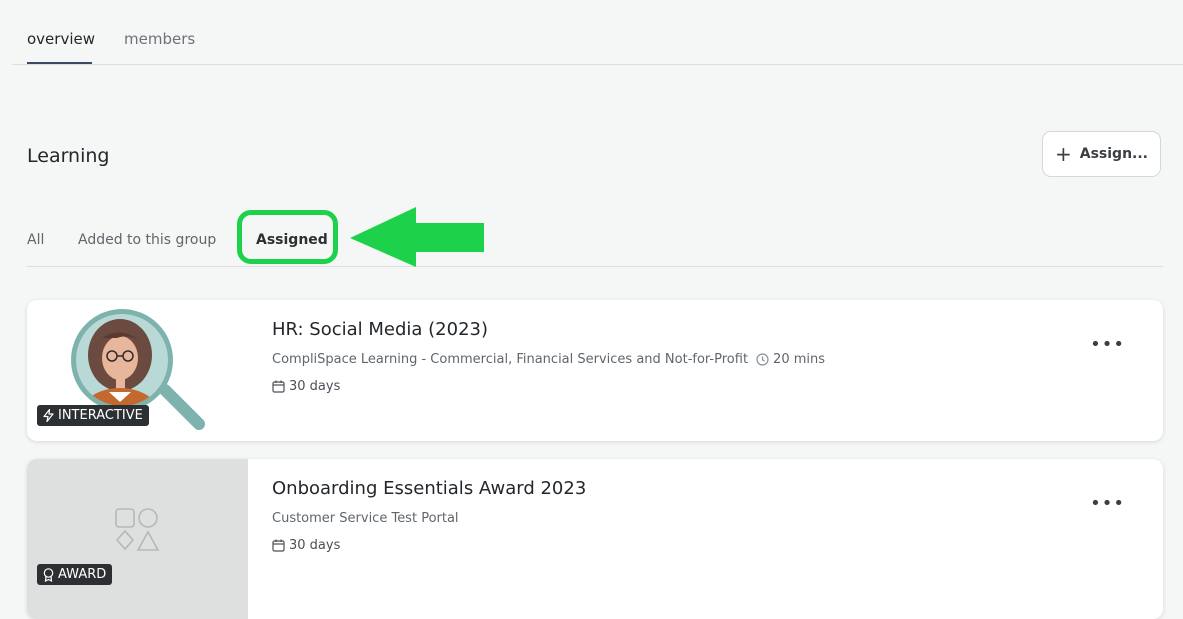 The height and width of the screenshot is (619, 1183). What do you see at coordinates (35, 240) in the screenshot?
I see `filter-tab-all: All` at bounding box center [35, 240].